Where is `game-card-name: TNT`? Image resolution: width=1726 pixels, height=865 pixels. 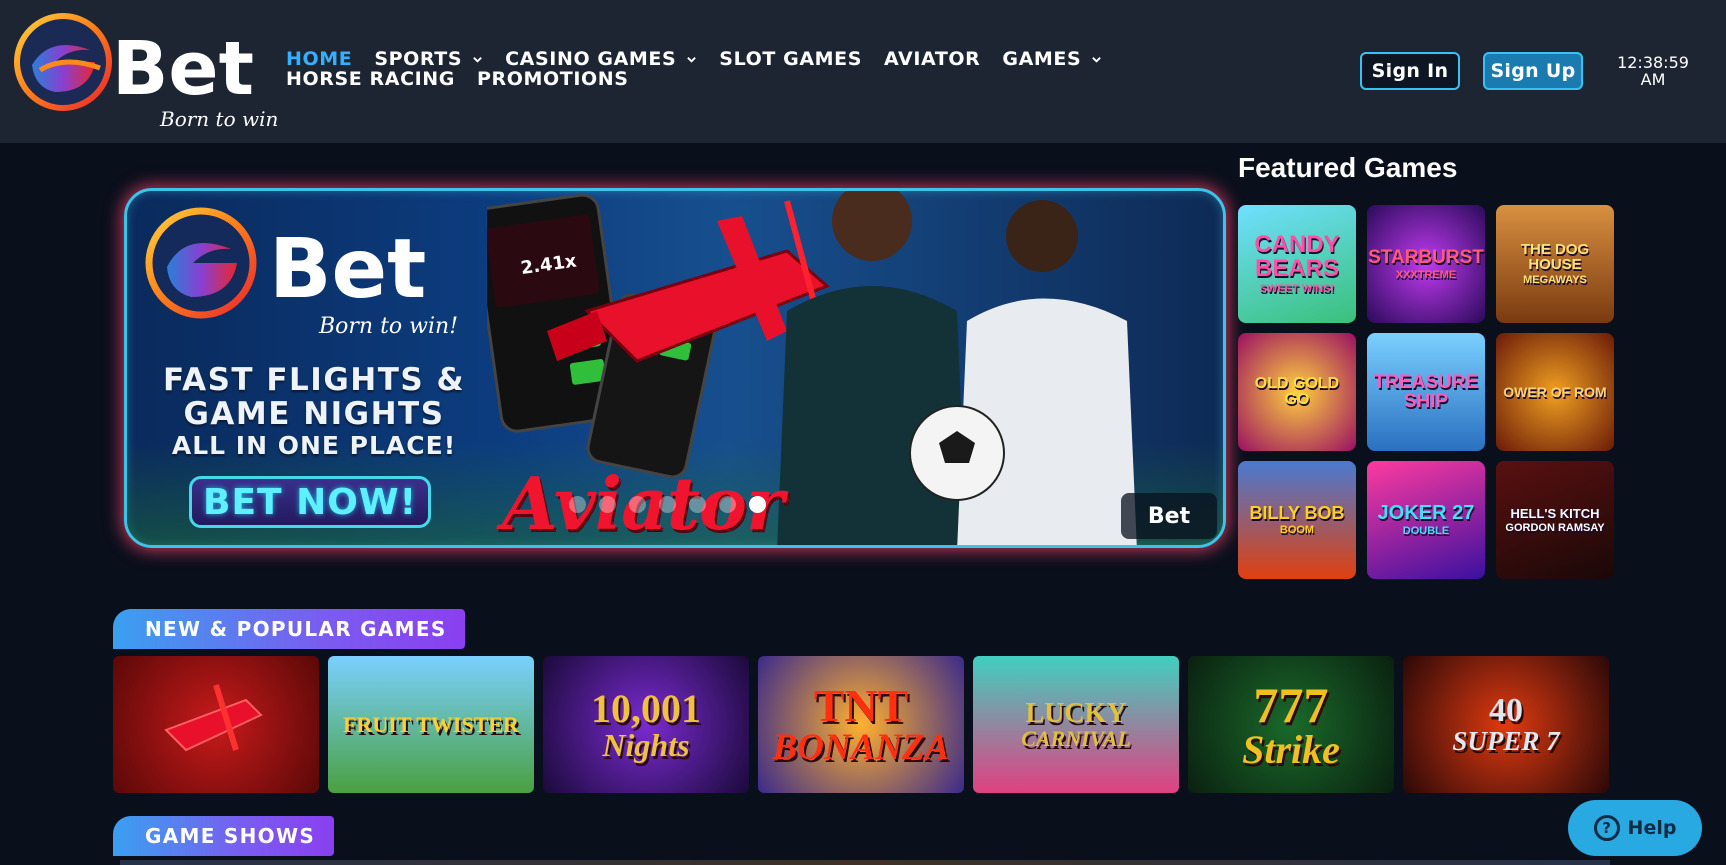 game-card-name: TNT is located at coordinates (861, 705).